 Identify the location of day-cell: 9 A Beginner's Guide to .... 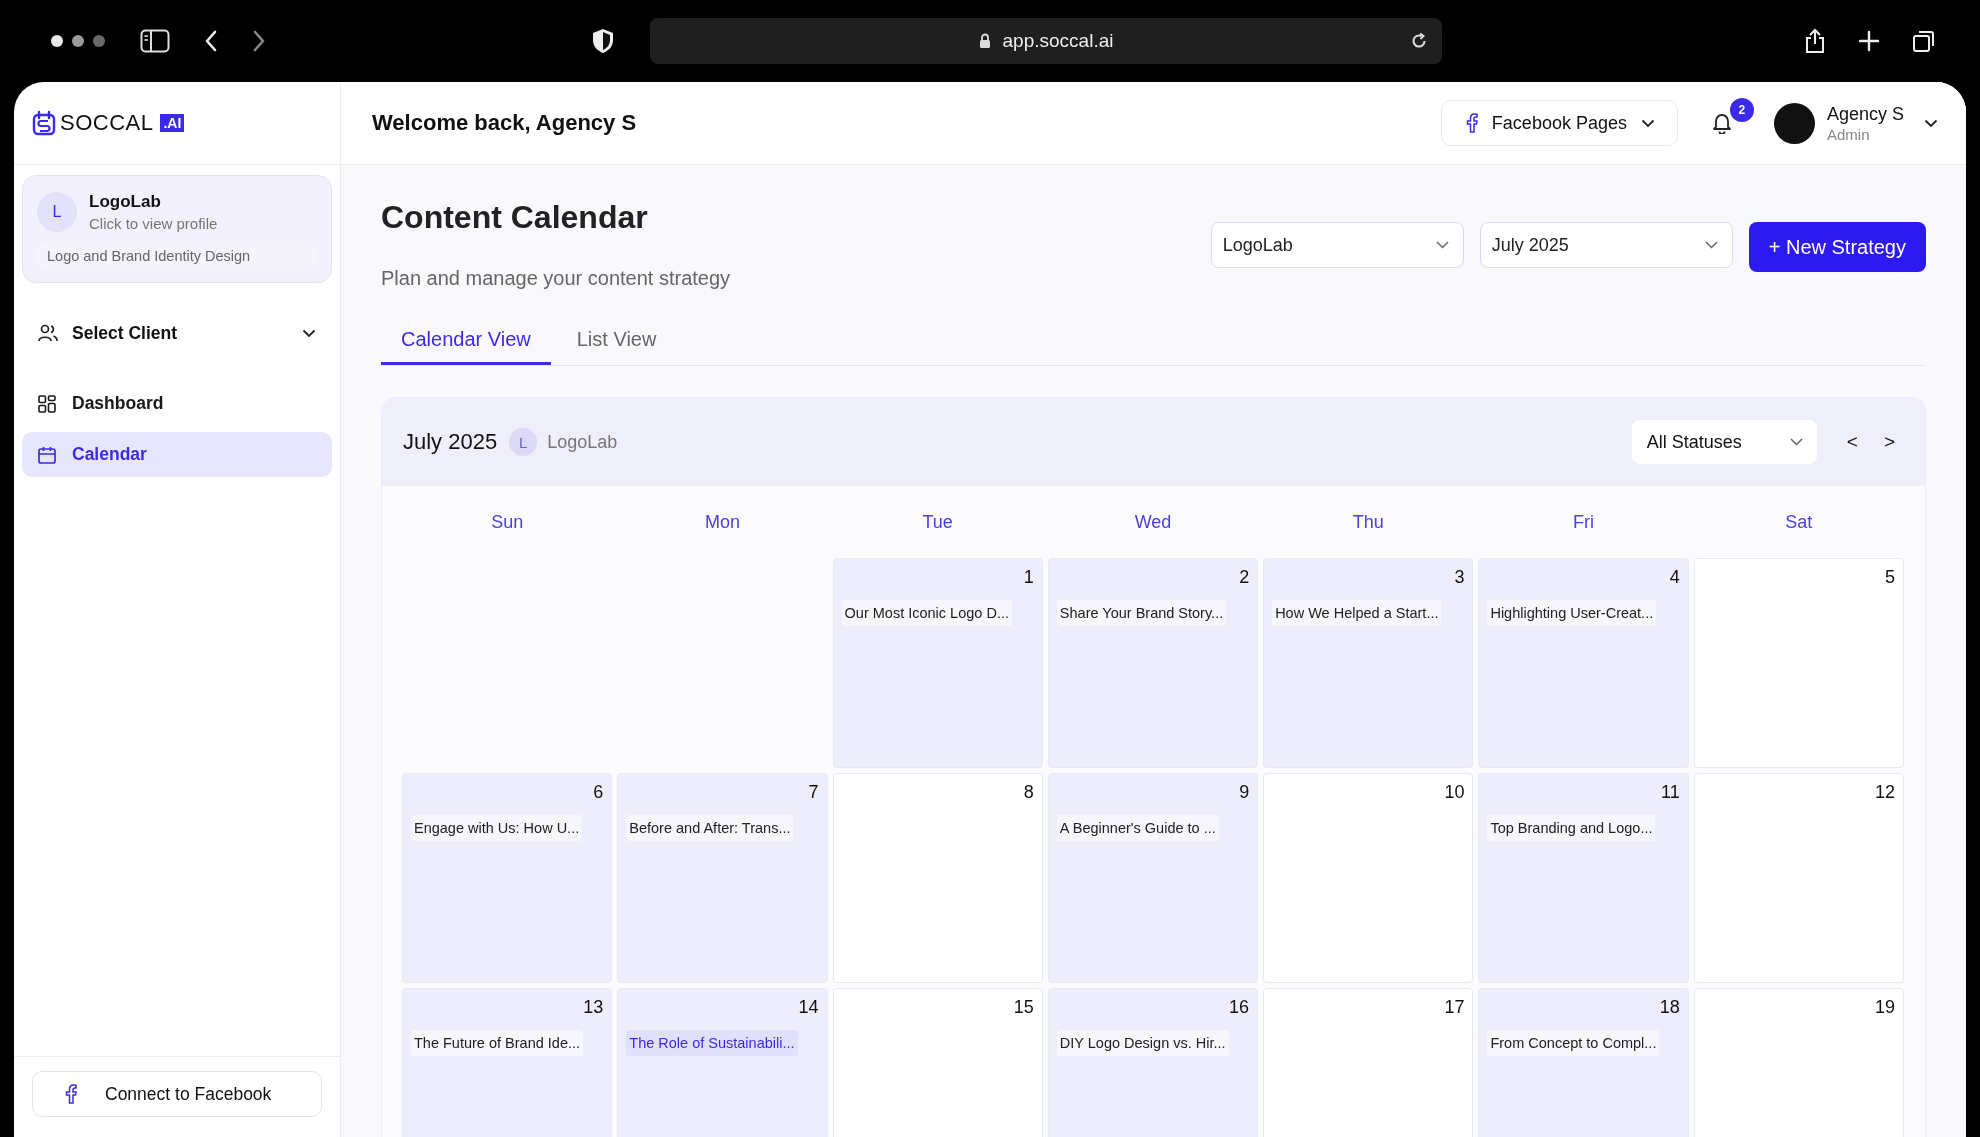
(1153, 878).